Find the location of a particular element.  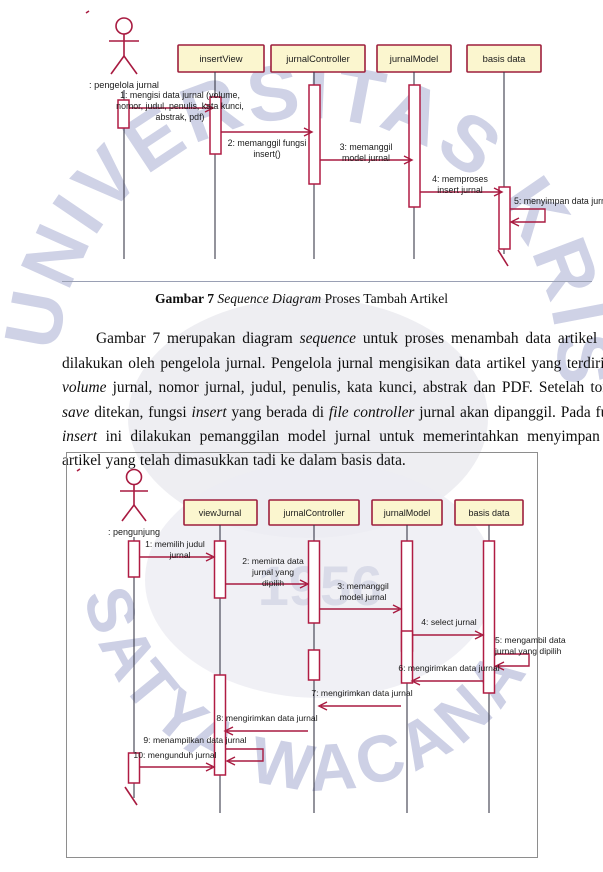

paragraph-segment-8: yang berada di is located at coordinates (277, 412).